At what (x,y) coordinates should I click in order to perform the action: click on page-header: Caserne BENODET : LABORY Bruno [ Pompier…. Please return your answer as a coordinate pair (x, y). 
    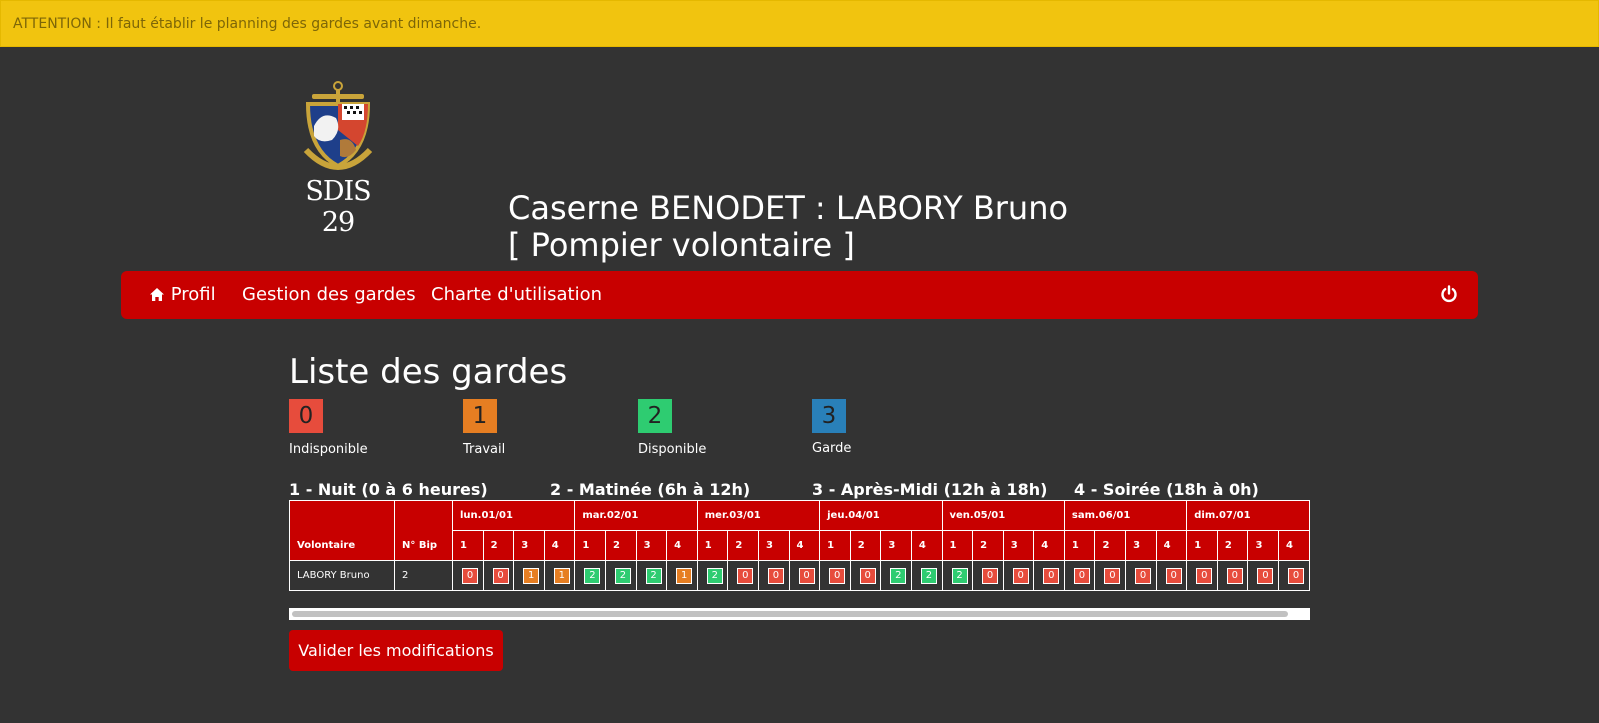
    Looking at the image, I should click on (788, 227).